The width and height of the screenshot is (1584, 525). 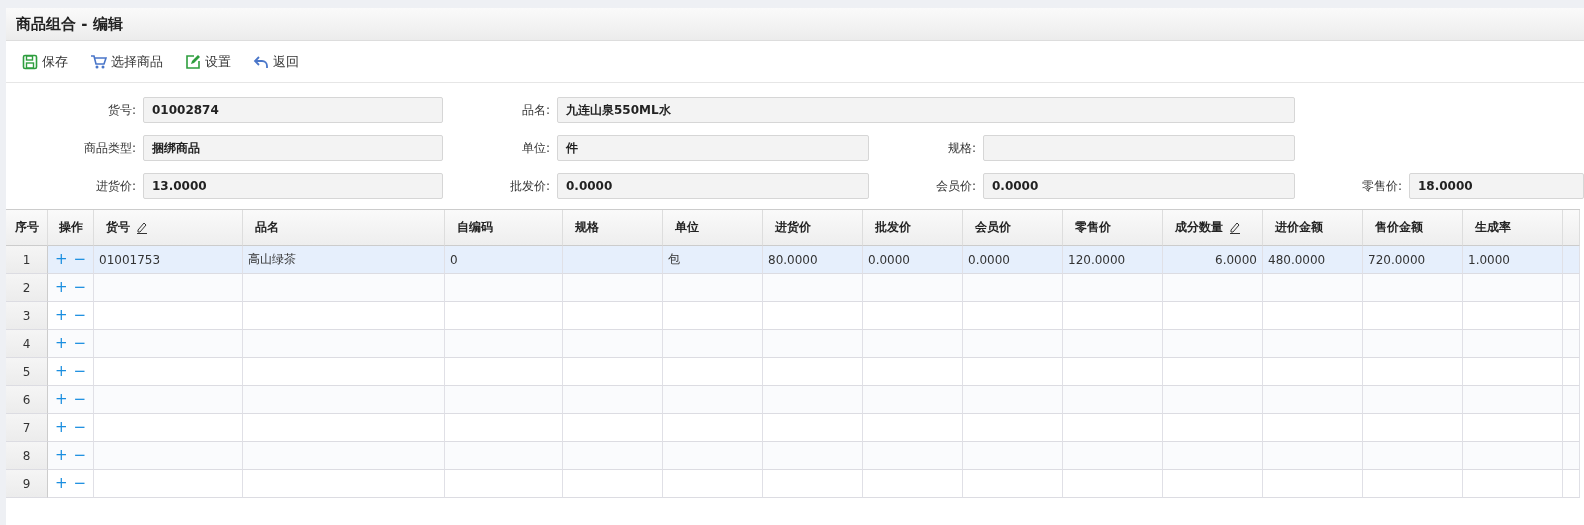 I want to click on header-text: 货号, so click(x=118, y=227).